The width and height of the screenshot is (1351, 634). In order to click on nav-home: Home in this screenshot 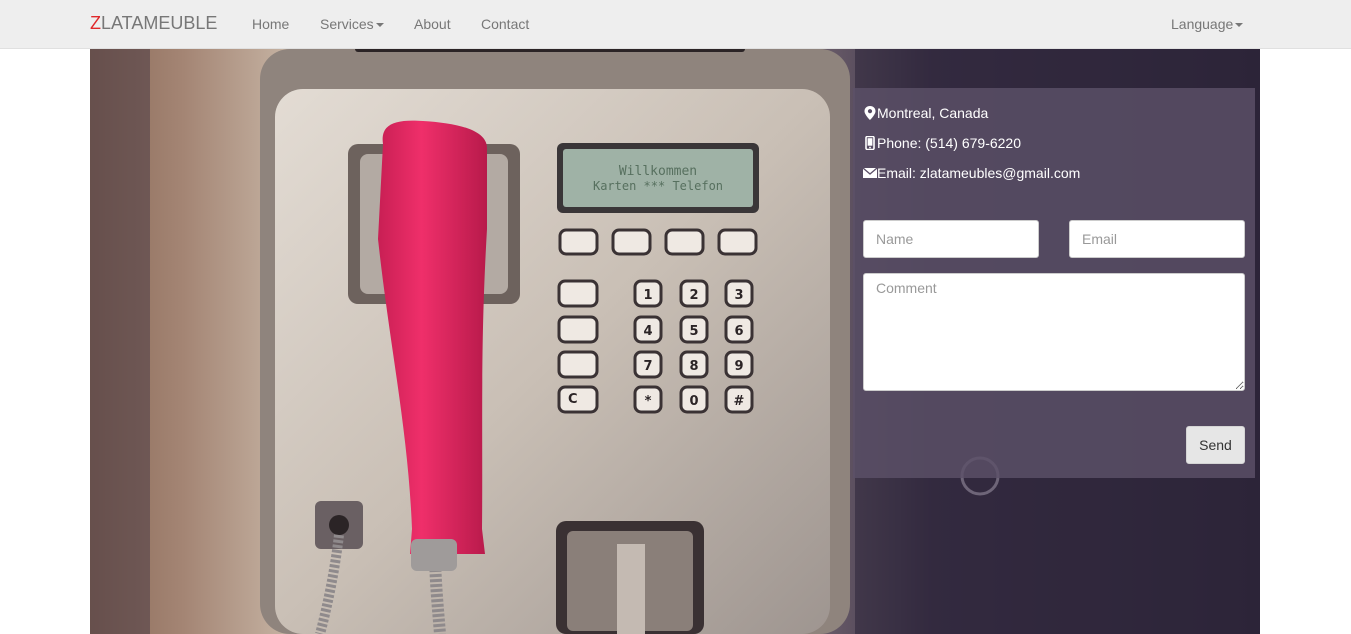, I will do `click(270, 24)`.